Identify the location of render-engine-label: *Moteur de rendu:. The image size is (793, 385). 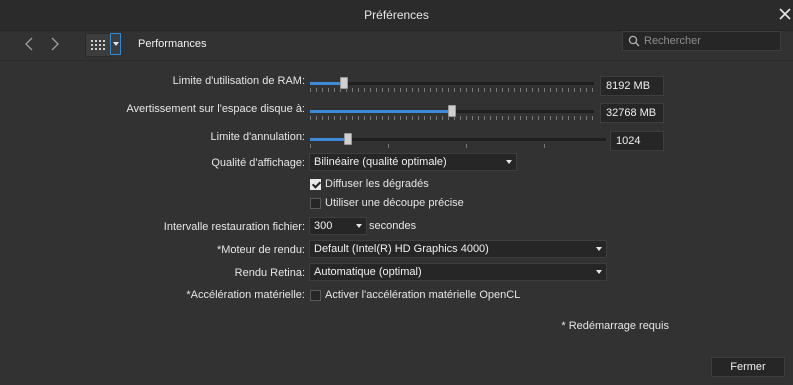
(260, 250).